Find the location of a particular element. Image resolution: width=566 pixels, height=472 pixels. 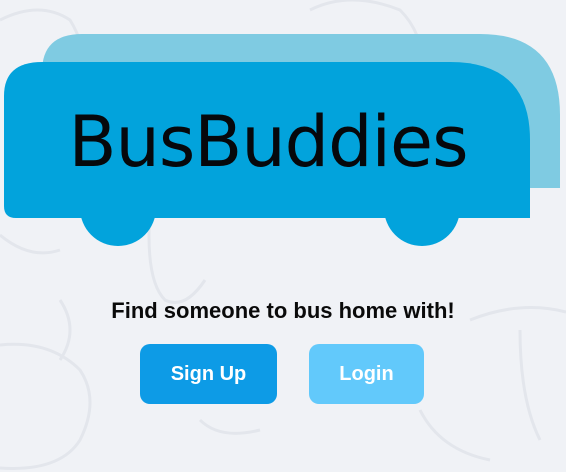

login-button: Login is located at coordinates (366, 374).